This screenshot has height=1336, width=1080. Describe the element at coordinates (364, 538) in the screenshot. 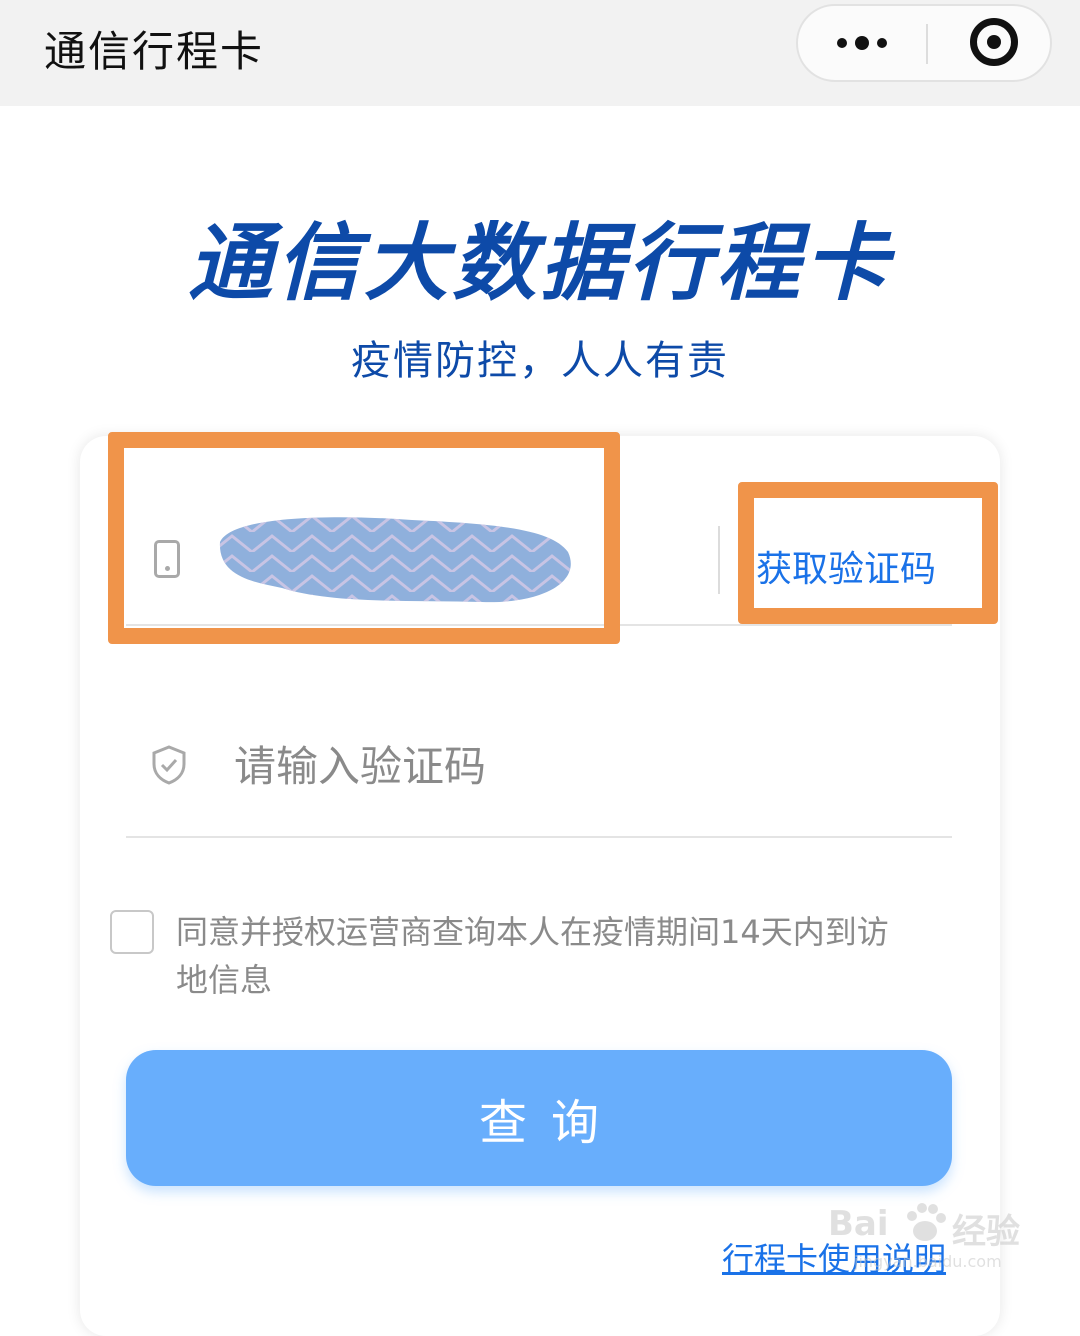

I see `phone-field-highlight-box` at that location.